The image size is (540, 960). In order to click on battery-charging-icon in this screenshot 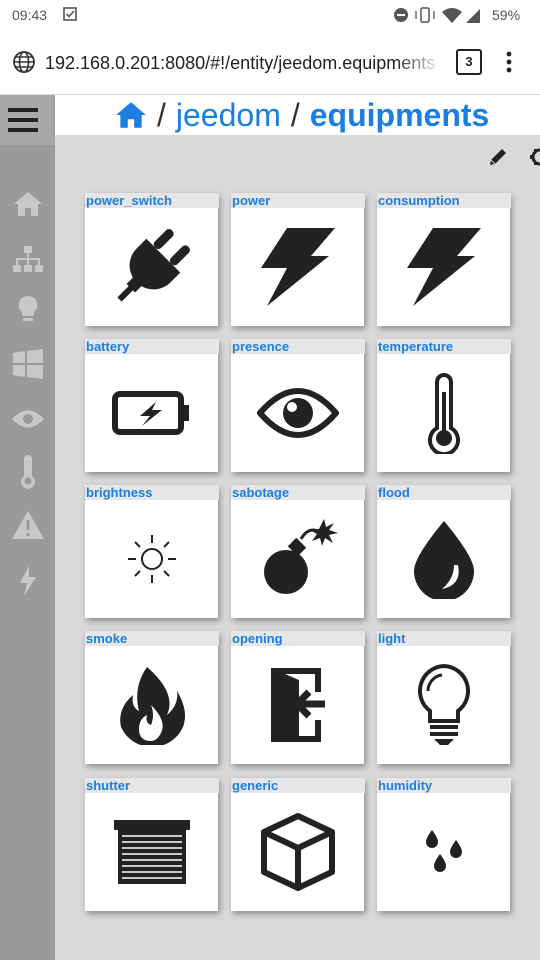, I will do `click(150, 413)`.